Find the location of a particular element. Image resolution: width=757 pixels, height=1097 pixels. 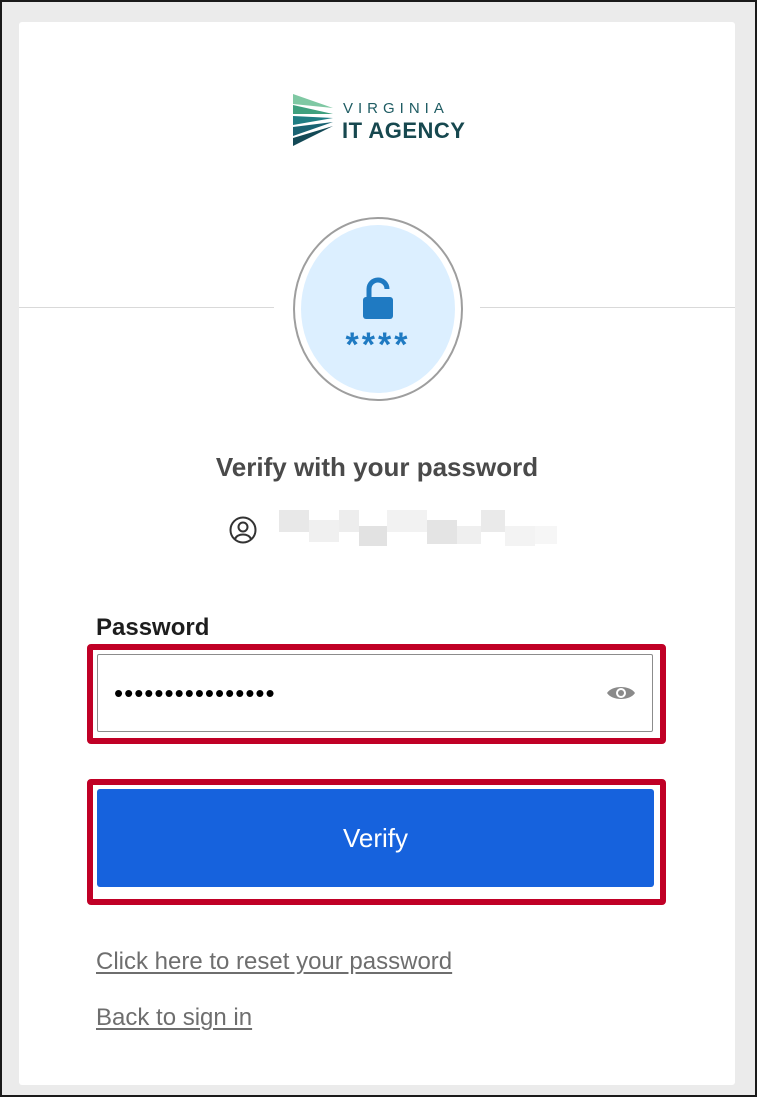

divider-left is located at coordinates (146, 307).